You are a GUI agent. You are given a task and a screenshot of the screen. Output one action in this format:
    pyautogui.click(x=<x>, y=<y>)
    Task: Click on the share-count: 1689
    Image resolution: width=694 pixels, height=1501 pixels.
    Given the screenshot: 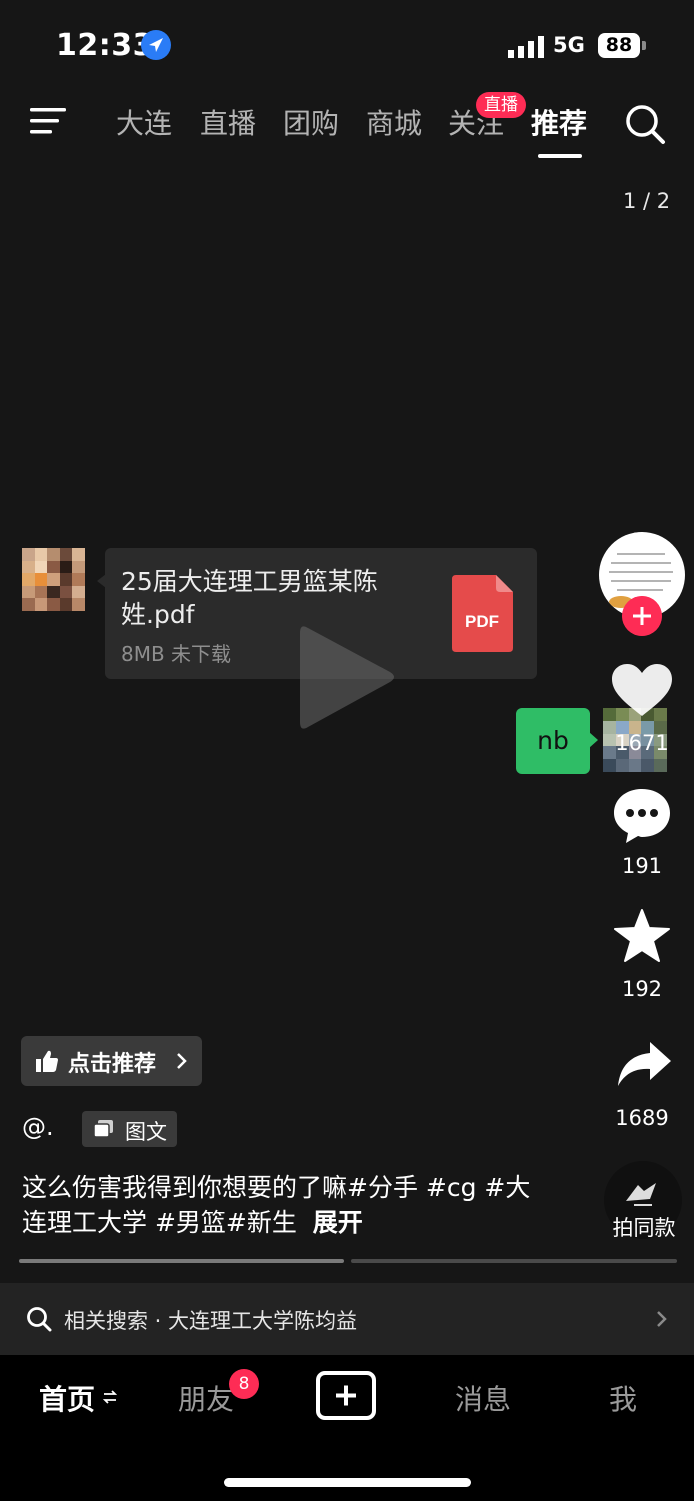 What is the action you would take?
    pyautogui.click(x=642, y=1118)
    